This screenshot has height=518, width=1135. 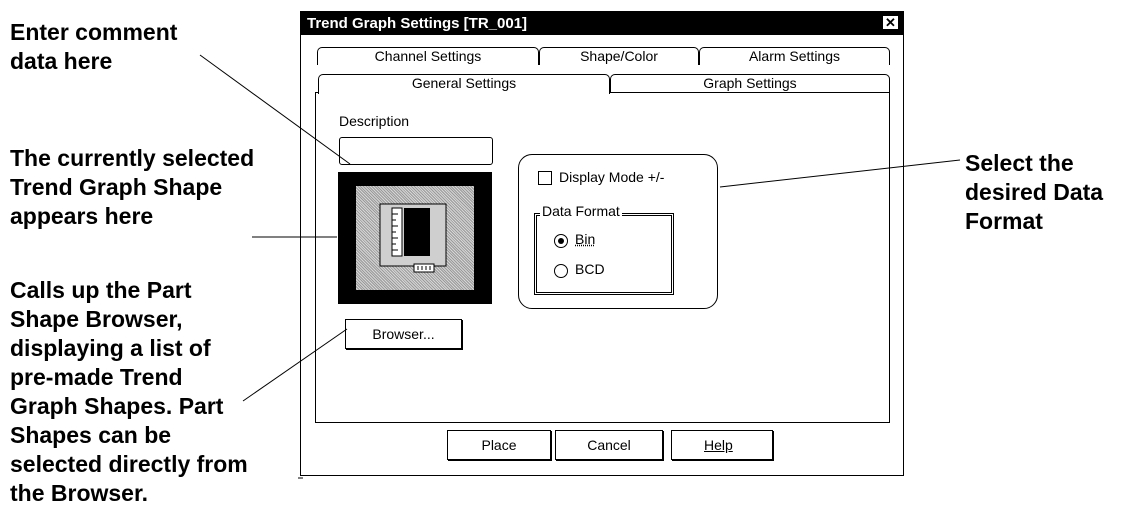 I want to click on leader-browser, so click(x=295, y=365).